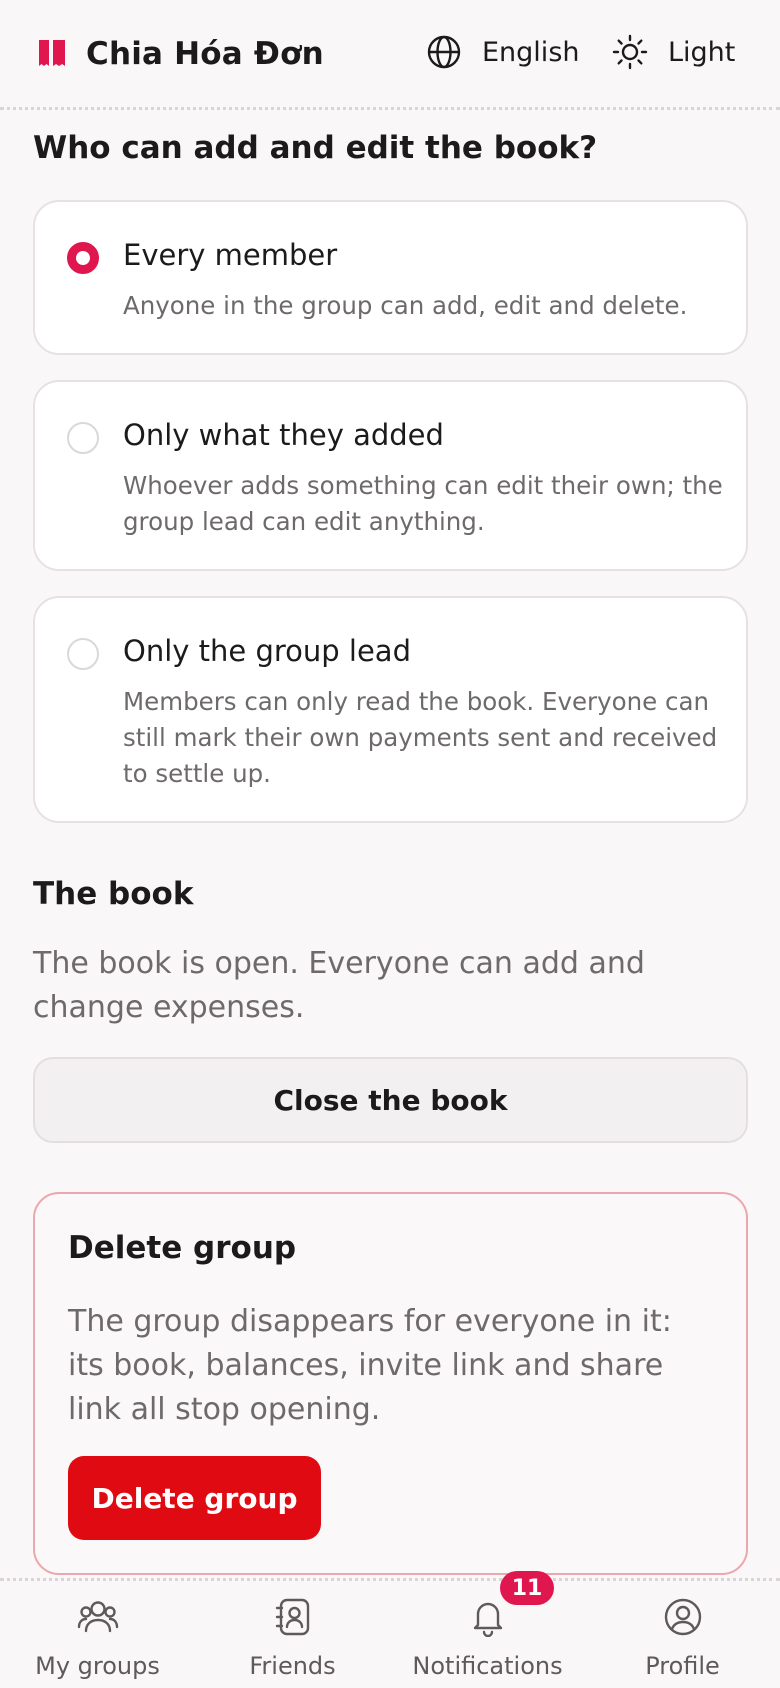 This screenshot has height=1688, width=780. Describe the element at coordinates (527, 1588) in the screenshot. I see `notification-count-badge: 11` at that location.